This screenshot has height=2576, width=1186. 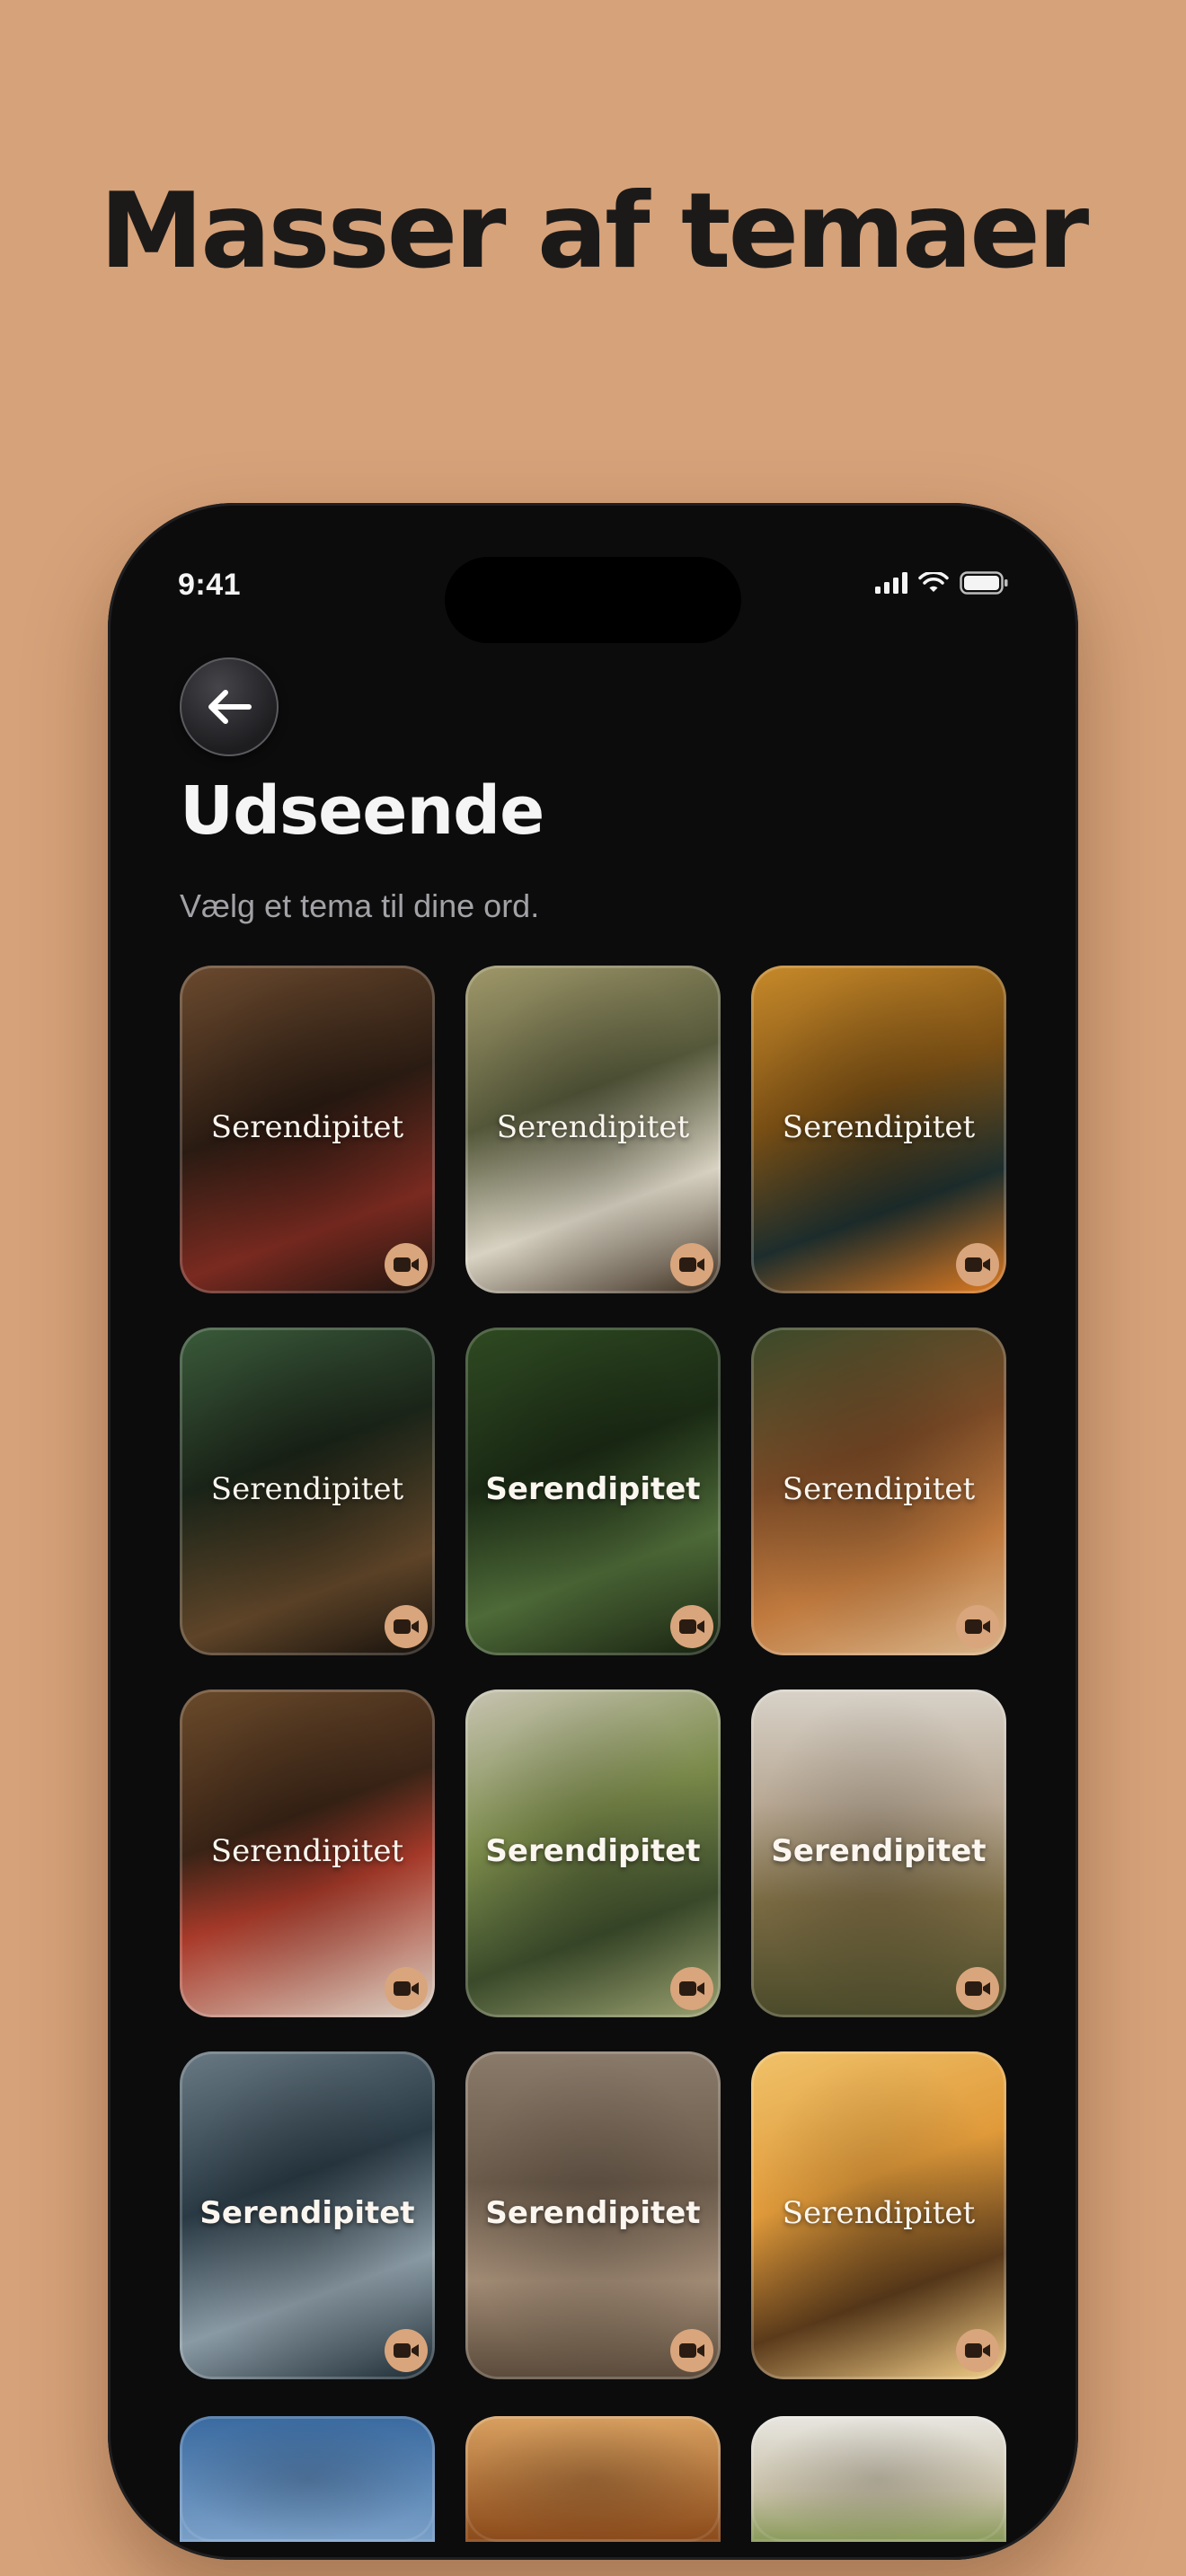 I want to click on theme-grid-partial-row, so click(x=593, y=2479).